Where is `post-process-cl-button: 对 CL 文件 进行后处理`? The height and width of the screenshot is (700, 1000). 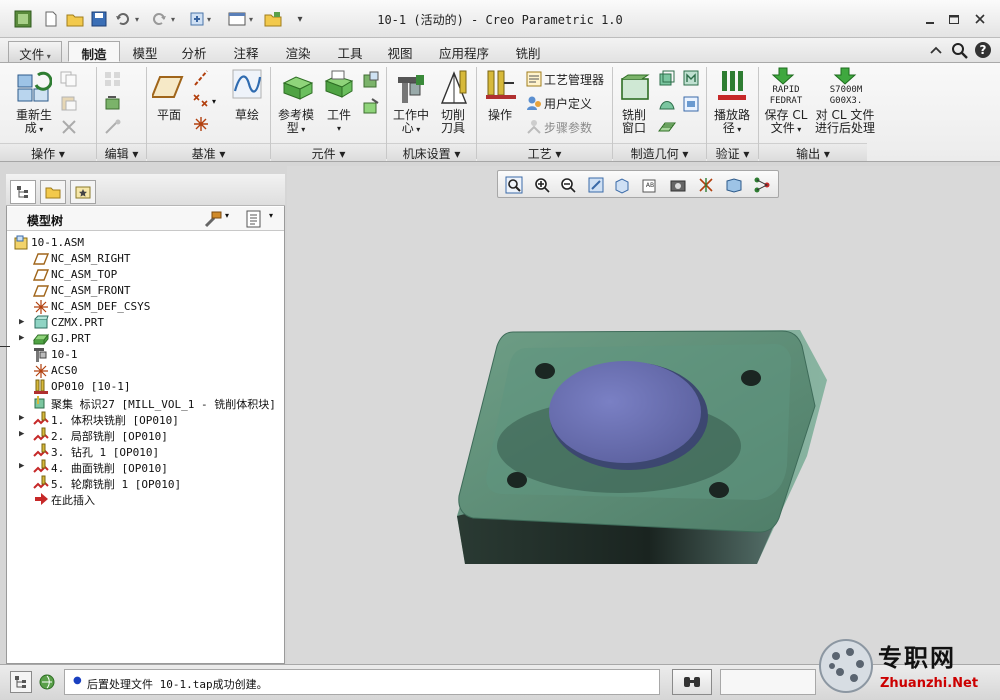
post-process-cl-button: 对 CL 文件 进行后处理 is located at coordinates (845, 122).